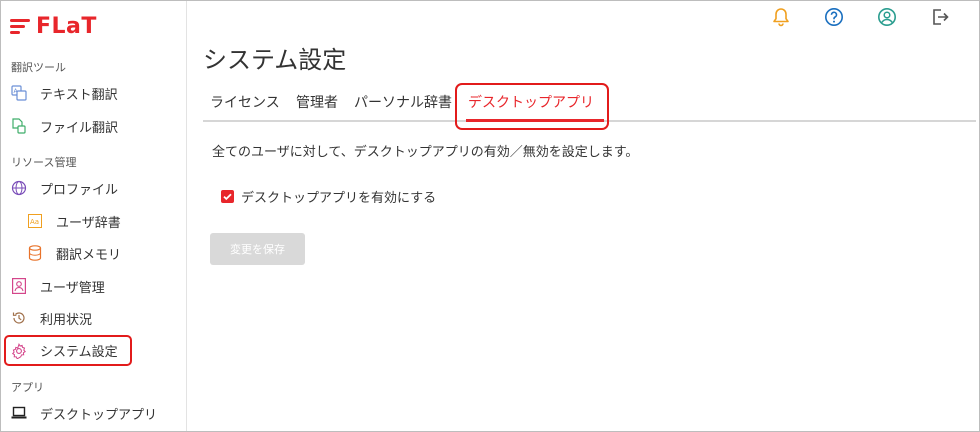 The image size is (980, 432). What do you see at coordinates (19, 93) in the screenshot?
I see `text-translate-icon: A` at bounding box center [19, 93].